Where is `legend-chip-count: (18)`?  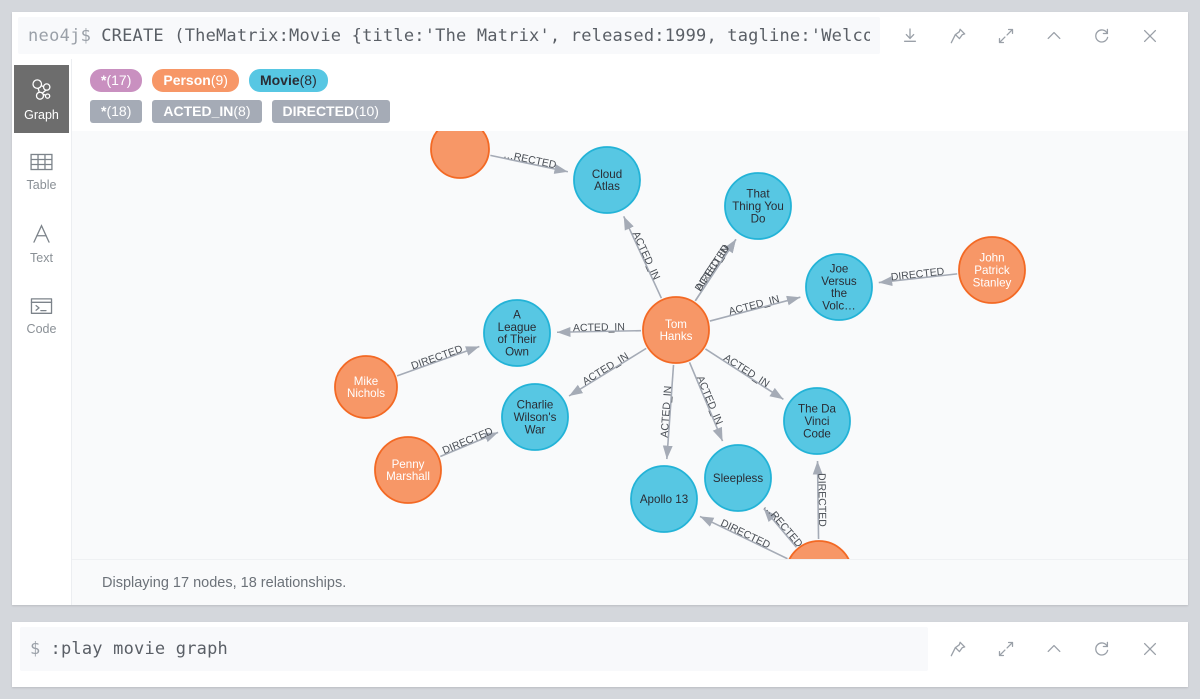 legend-chip-count: (18) is located at coordinates (119, 111).